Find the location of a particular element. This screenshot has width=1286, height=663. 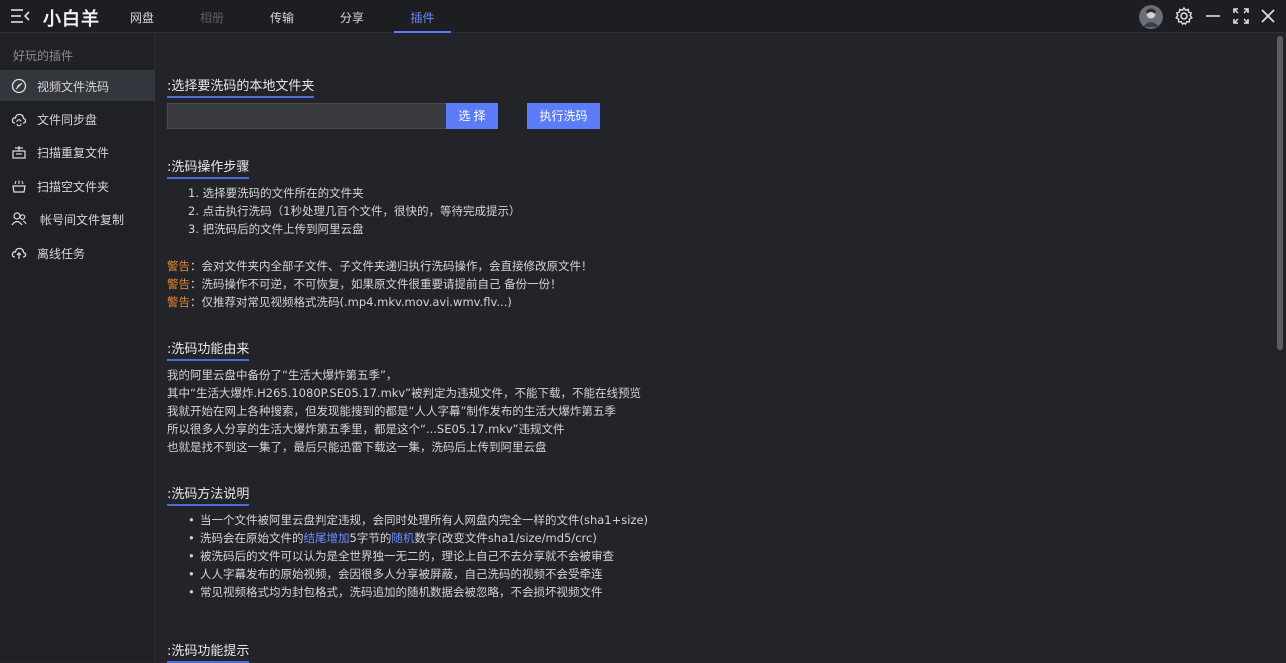

list-item: 1. 选择要洗码的文件所在的文件夹 is located at coordinates (276, 193).